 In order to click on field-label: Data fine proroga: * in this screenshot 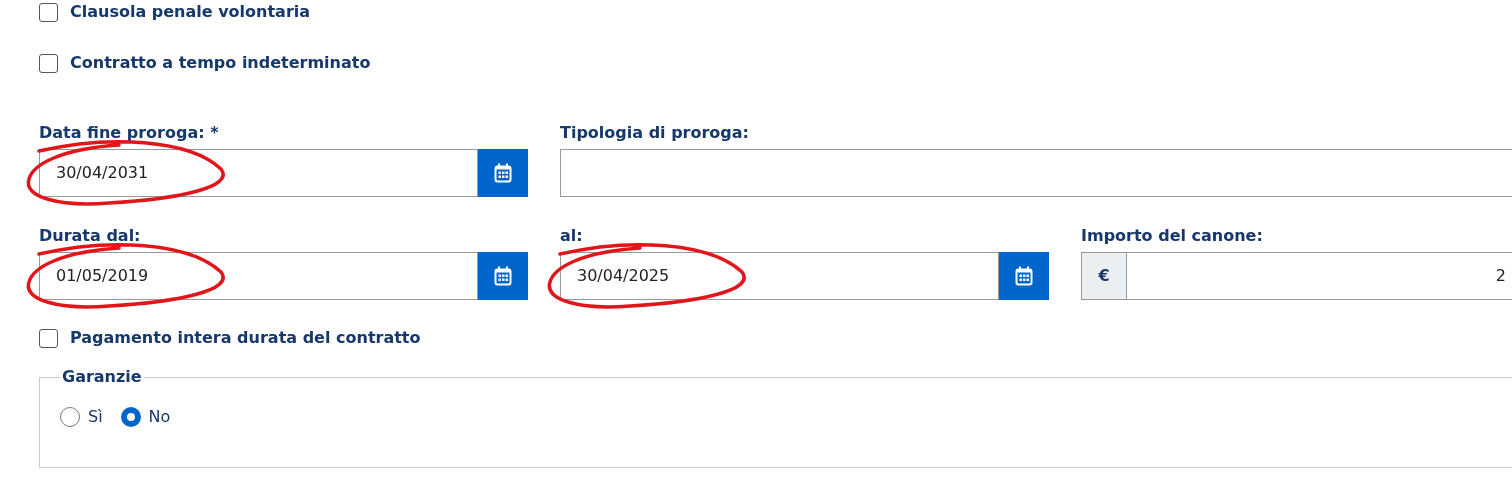, I will do `click(129, 133)`.